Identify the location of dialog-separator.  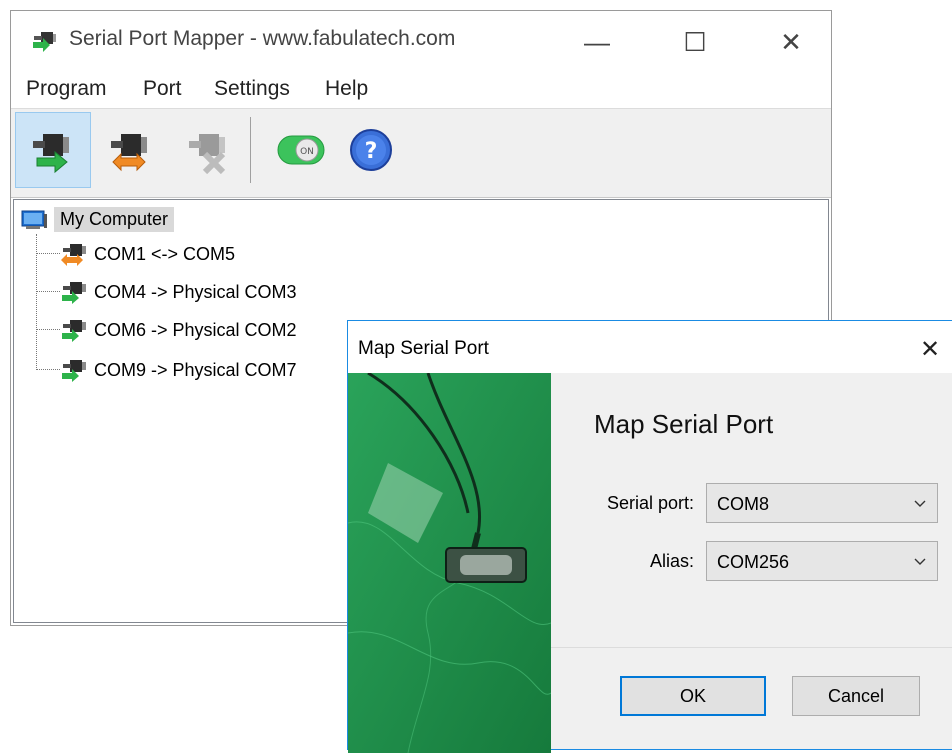
(751, 647).